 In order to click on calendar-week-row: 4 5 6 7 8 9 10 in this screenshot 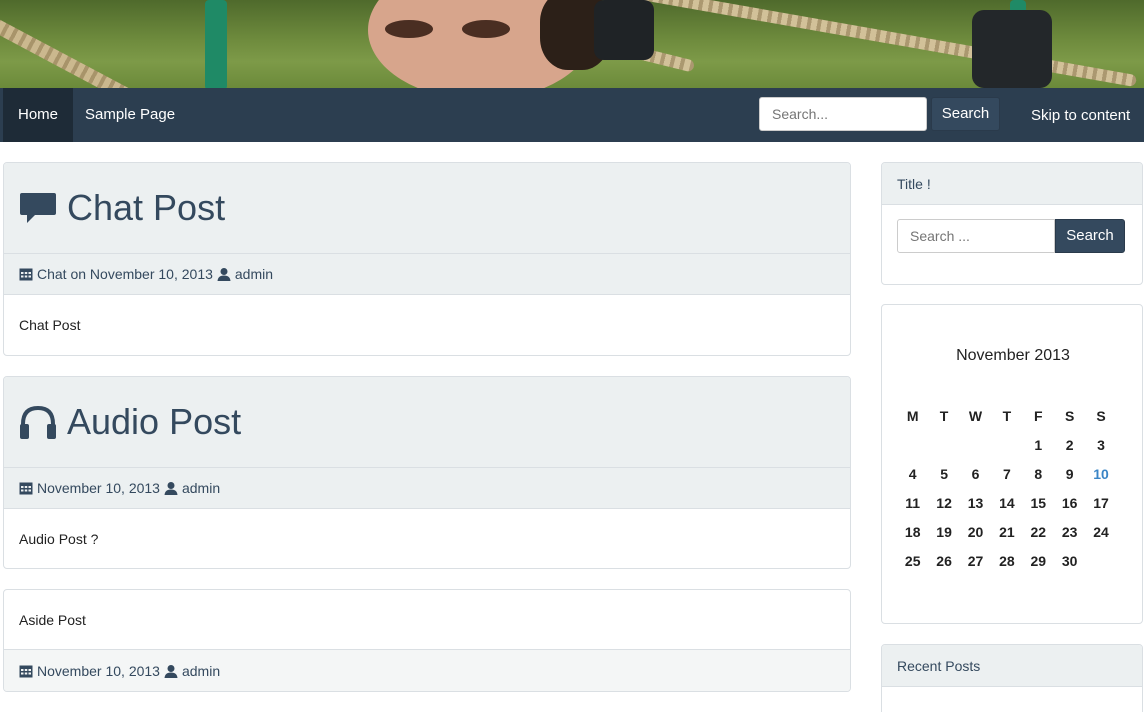, I will do `click(1007, 473)`.